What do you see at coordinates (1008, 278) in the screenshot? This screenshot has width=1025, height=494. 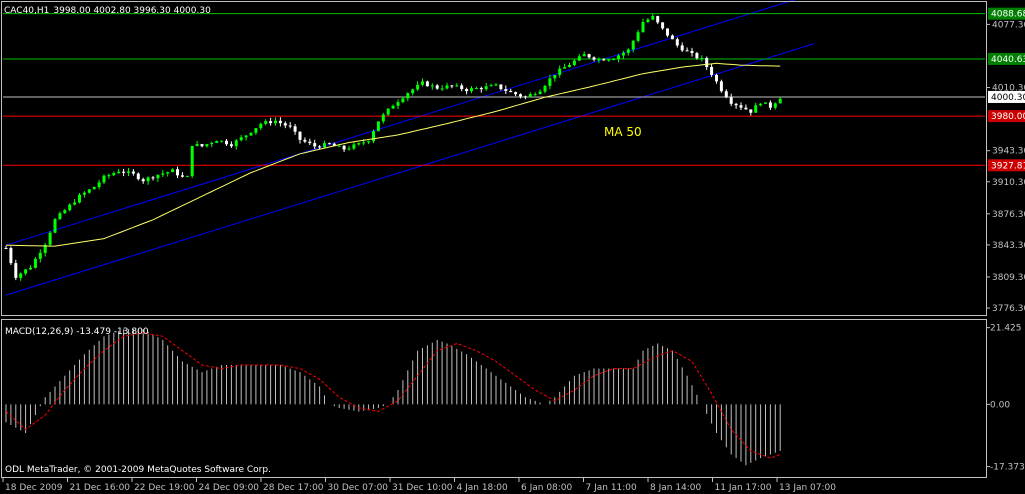 I see `price-axis-label: 3809.30` at bounding box center [1008, 278].